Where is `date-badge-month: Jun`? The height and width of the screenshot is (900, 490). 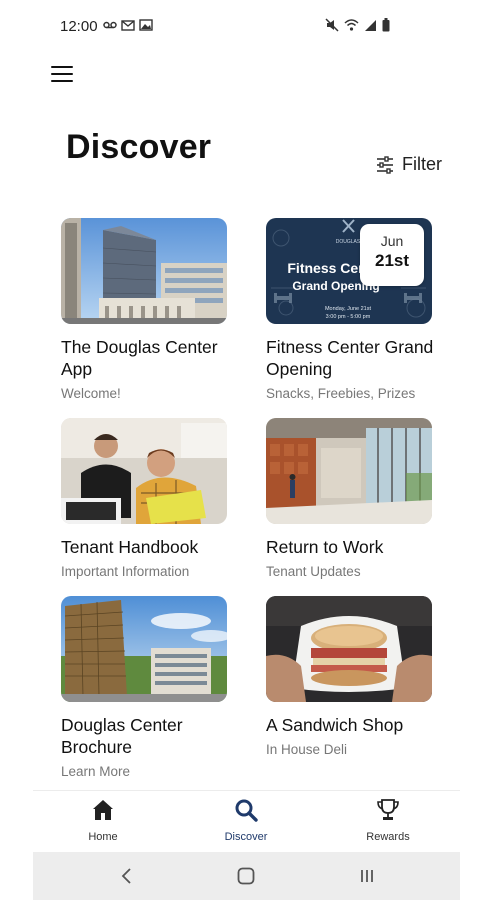 date-badge-month: Jun is located at coordinates (392, 241).